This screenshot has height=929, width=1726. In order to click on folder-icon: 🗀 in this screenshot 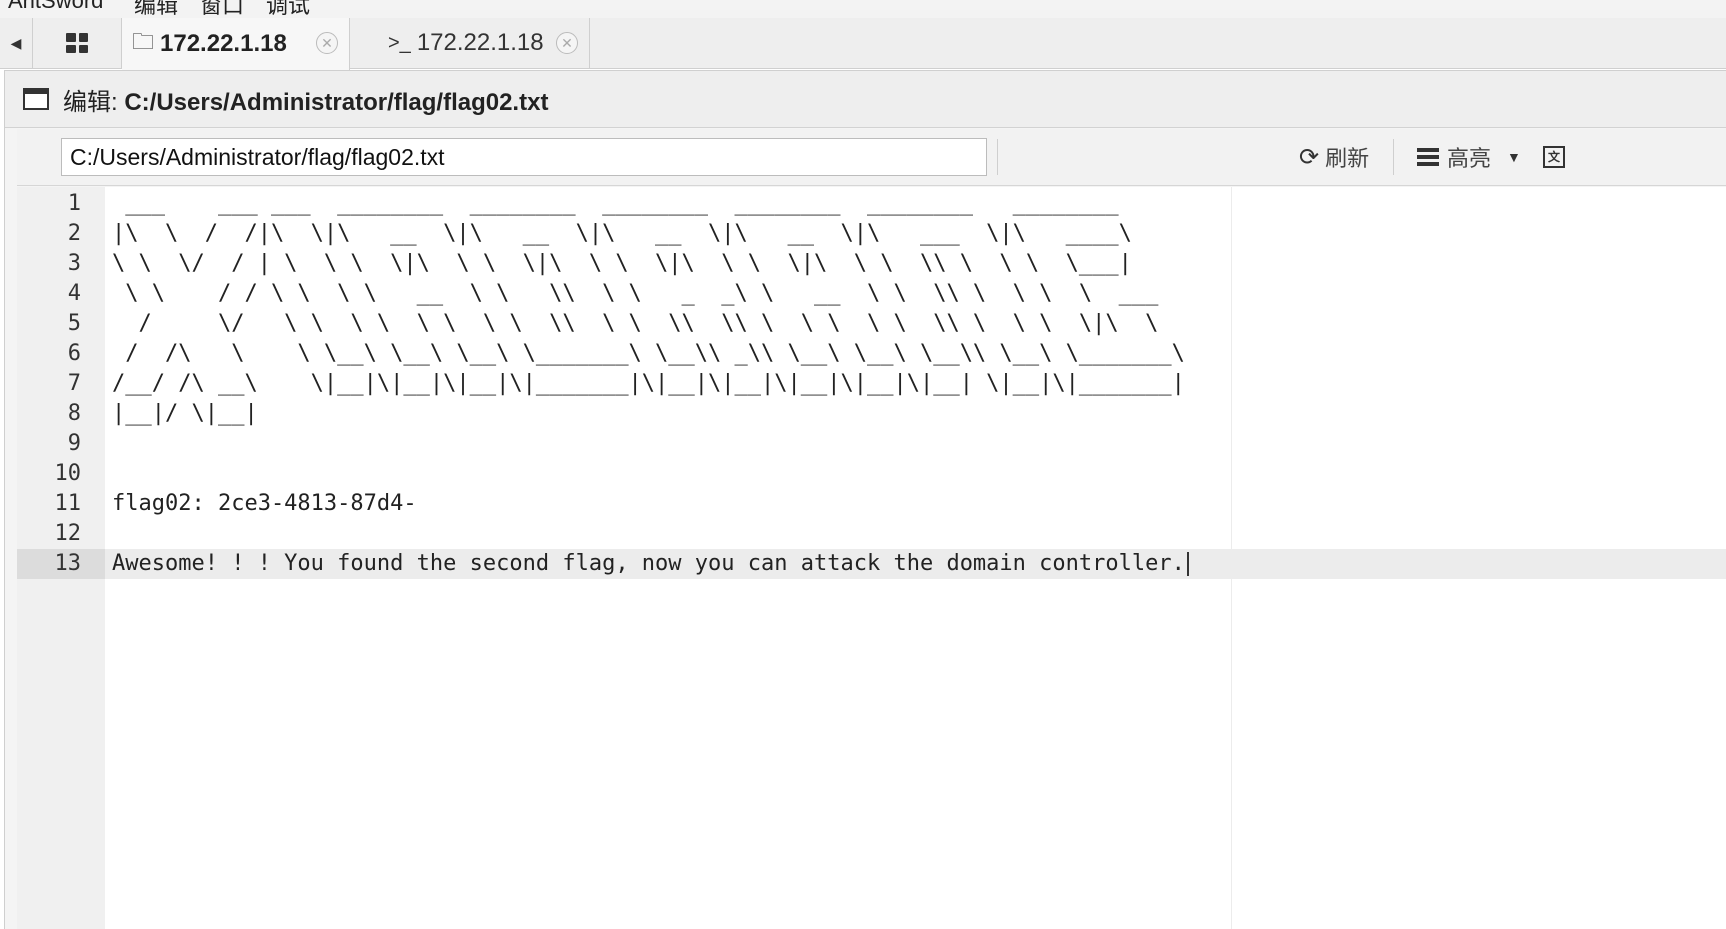, I will do `click(143, 41)`.